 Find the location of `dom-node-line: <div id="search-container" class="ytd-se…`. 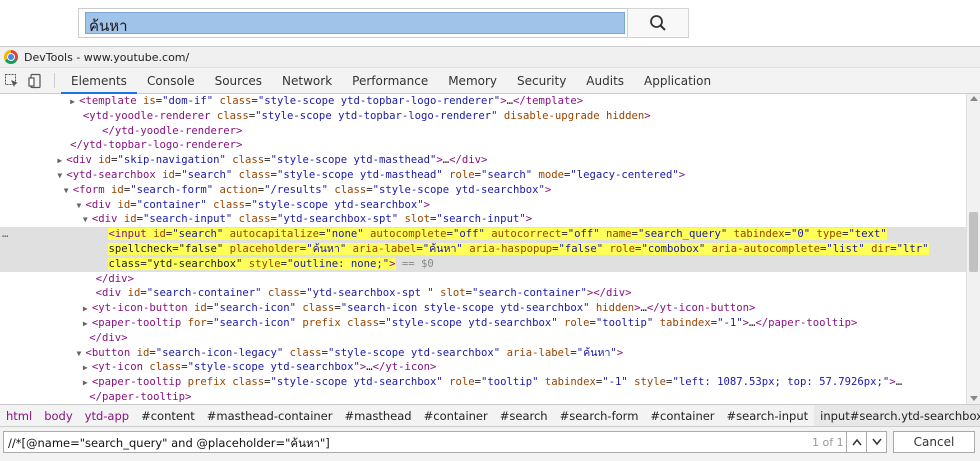

dom-node-line: <div id="search-container" class="ytd-se… is located at coordinates (483, 293).